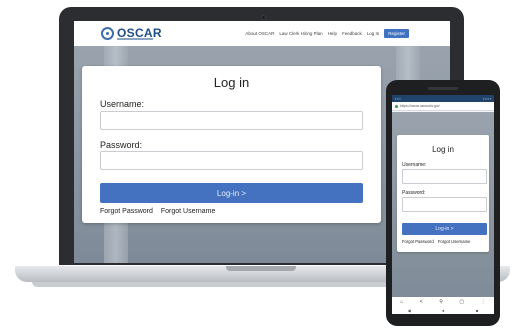  What do you see at coordinates (421, 302) in the screenshot?
I see `share-icon: <` at bounding box center [421, 302].